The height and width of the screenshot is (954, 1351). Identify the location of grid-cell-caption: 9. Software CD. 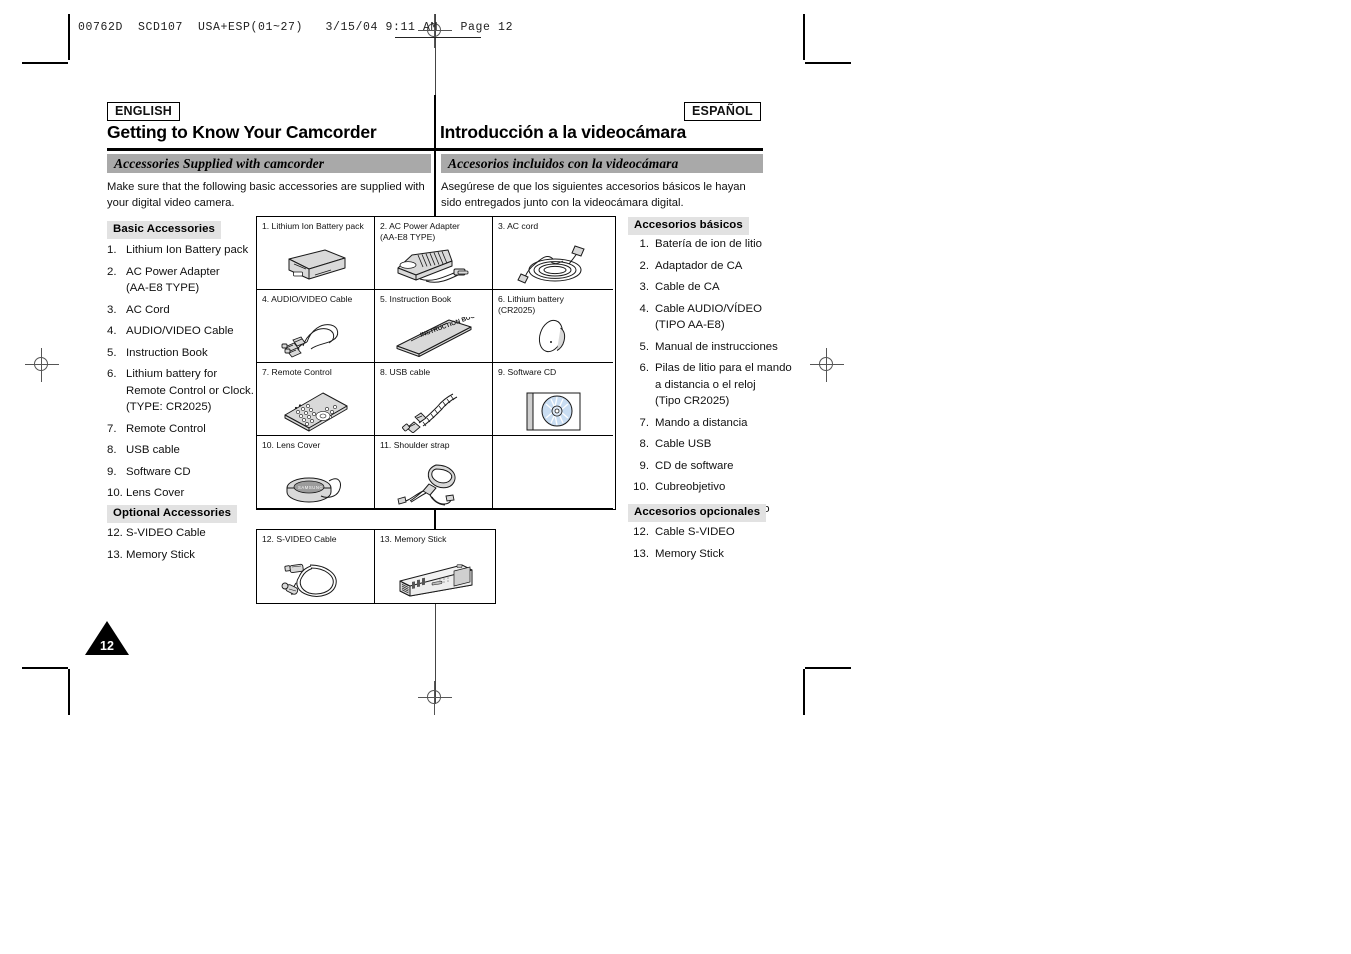
(527, 372).